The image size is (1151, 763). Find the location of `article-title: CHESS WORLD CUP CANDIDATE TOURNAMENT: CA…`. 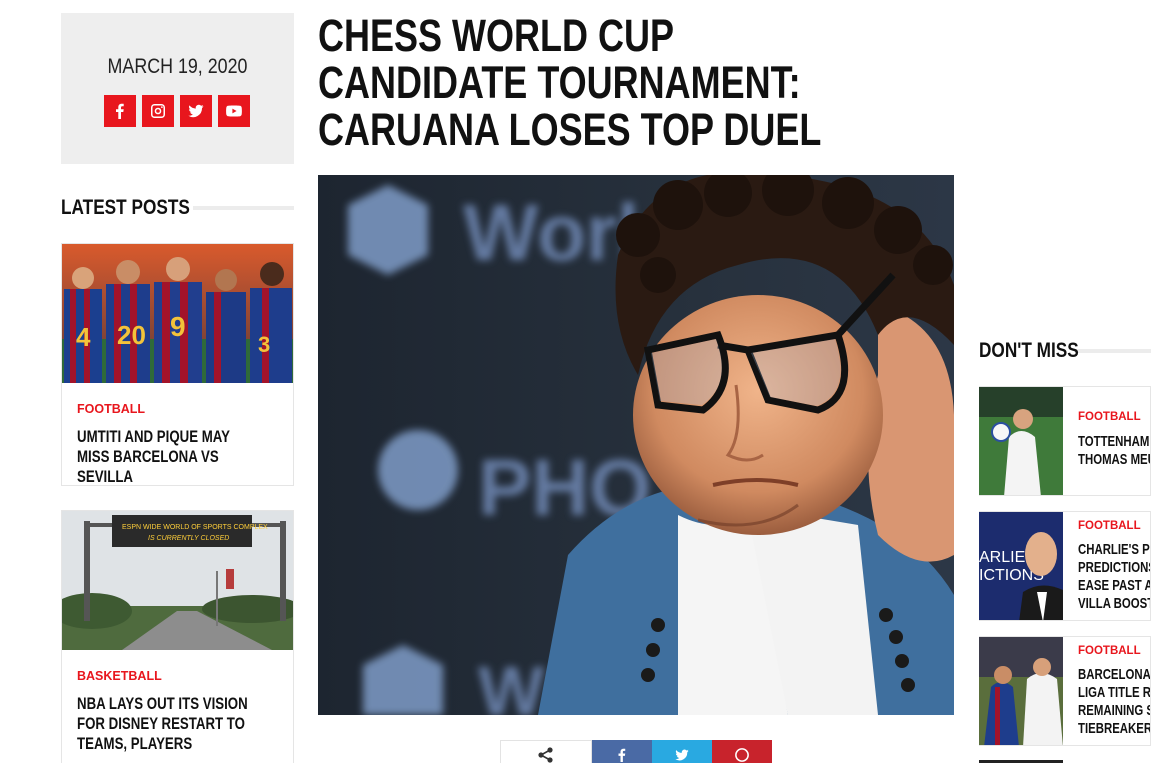

article-title: CHESS WORLD CUP CANDIDATE TOURNAMENT: CA… is located at coordinates (570, 82).